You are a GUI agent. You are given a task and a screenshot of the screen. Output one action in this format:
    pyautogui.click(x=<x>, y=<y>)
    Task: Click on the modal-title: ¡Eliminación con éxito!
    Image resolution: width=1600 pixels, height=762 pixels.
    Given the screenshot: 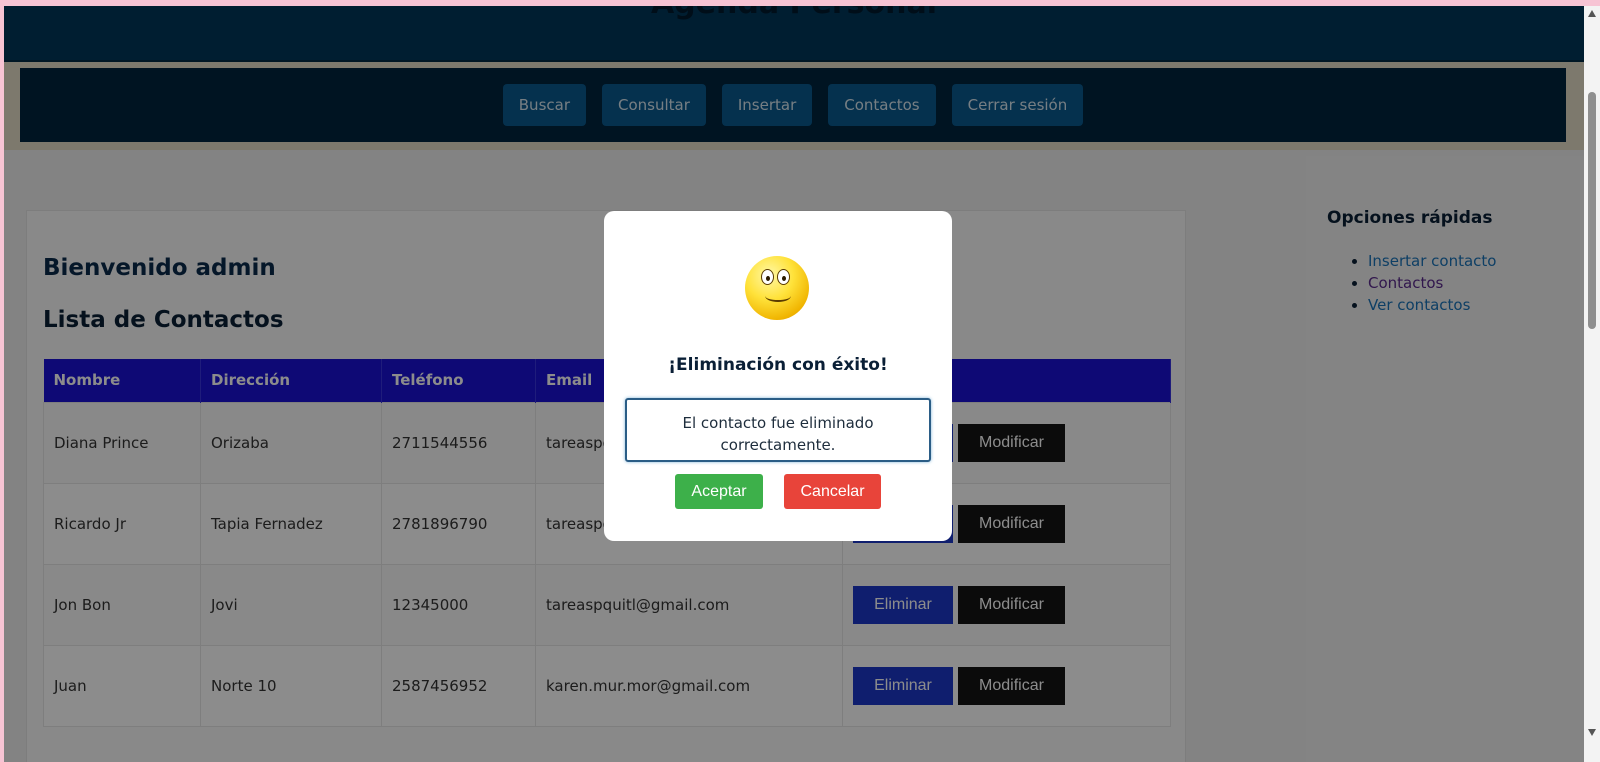 What is the action you would take?
    pyautogui.click(x=778, y=365)
    